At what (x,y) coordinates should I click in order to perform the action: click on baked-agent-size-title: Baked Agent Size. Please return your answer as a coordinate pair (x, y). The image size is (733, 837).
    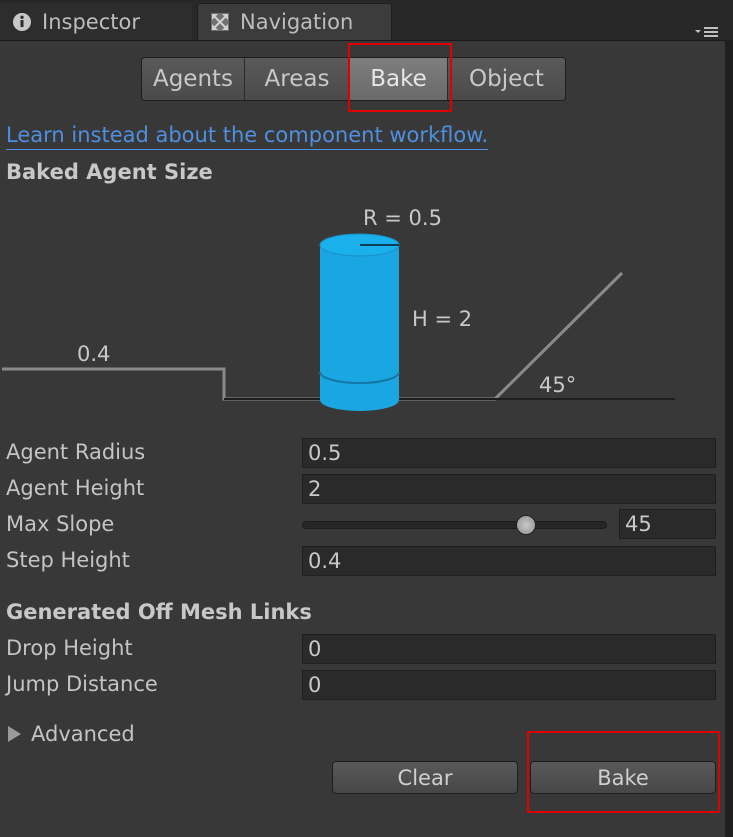
    Looking at the image, I should click on (109, 172).